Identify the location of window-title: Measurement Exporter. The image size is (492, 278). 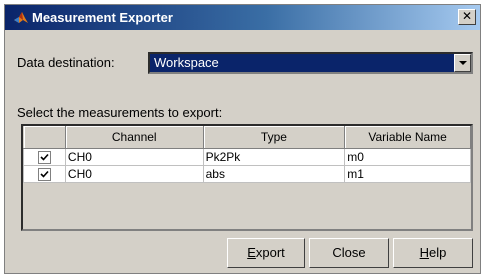
(102, 17).